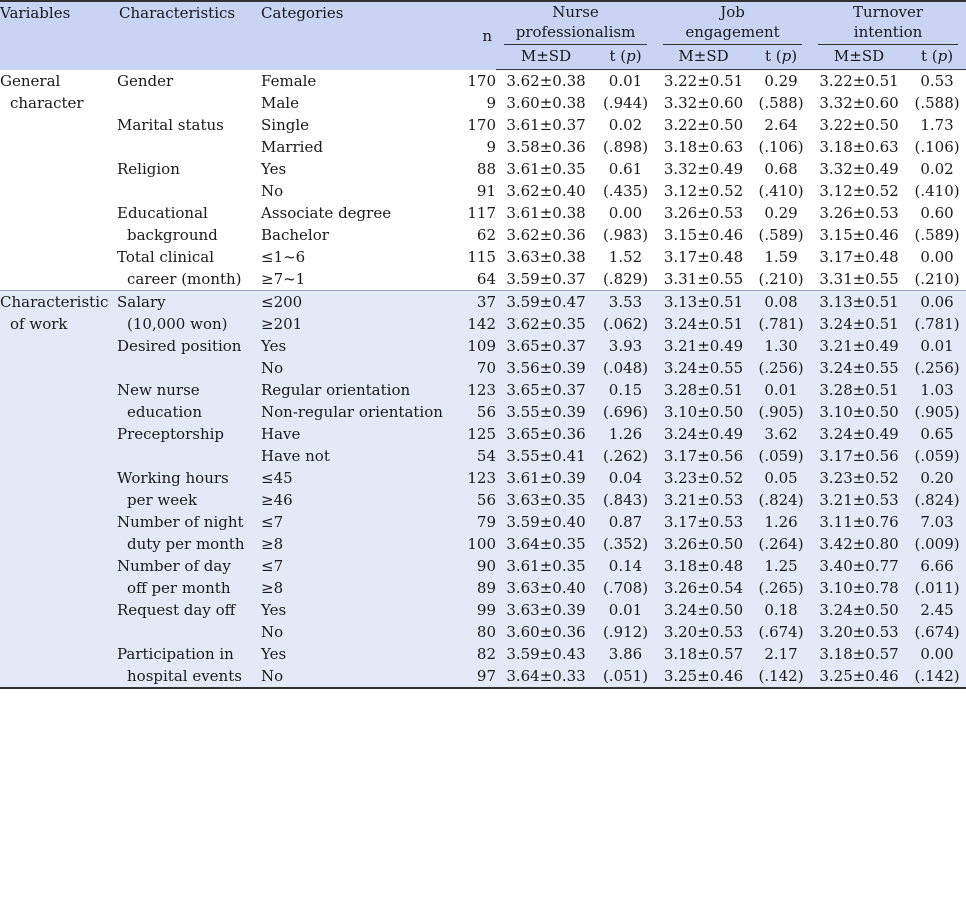 The width and height of the screenshot is (966, 903). What do you see at coordinates (937, 169) in the screenshot?
I see `cell-line: 0.02` at bounding box center [937, 169].